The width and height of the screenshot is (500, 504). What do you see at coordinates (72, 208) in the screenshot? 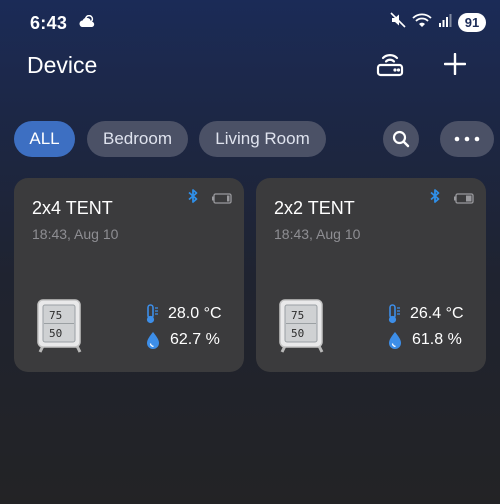
I see `device-name: 2x4 TENT` at bounding box center [72, 208].